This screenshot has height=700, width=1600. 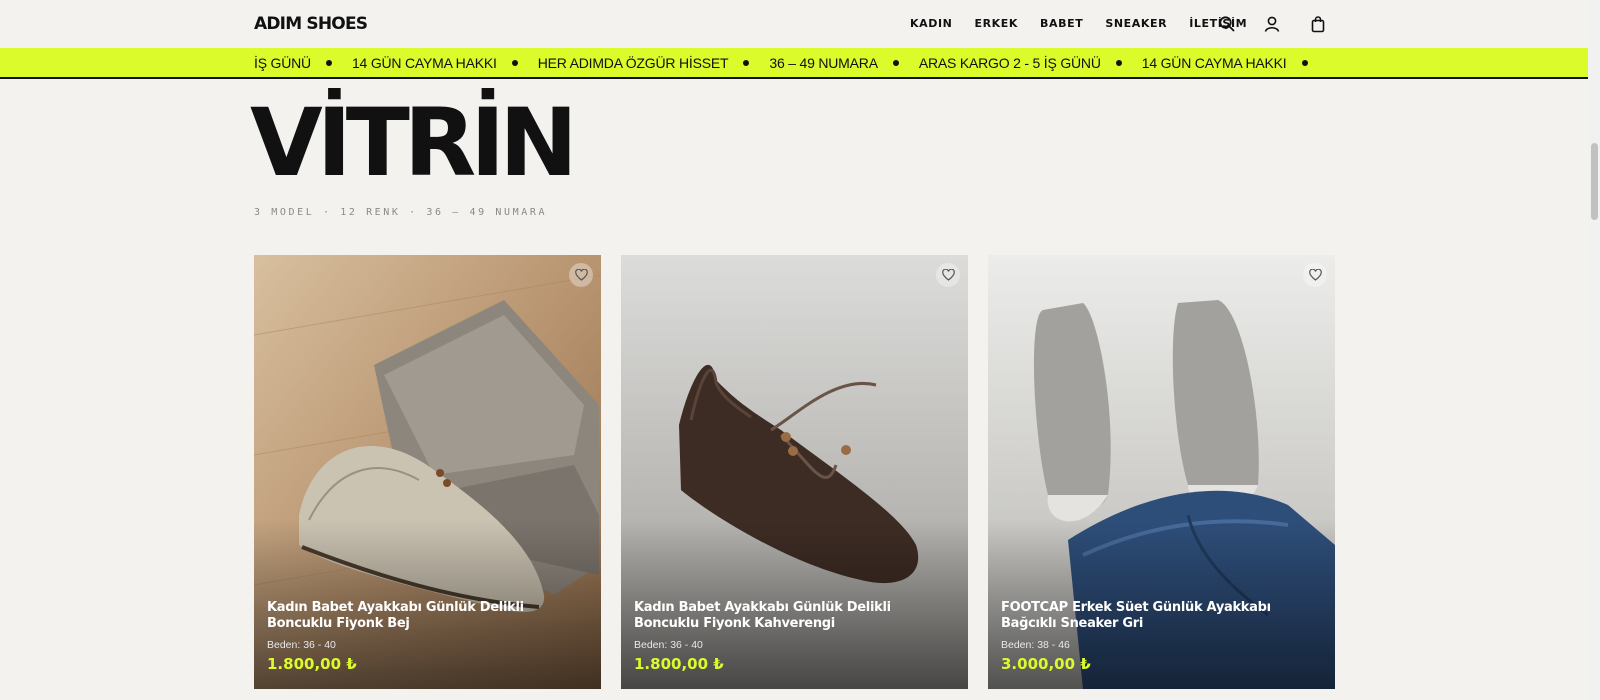 What do you see at coordinates (1594, 350) in the screenshot?
I see `scrollbar` at bounding box center [1594, 350].